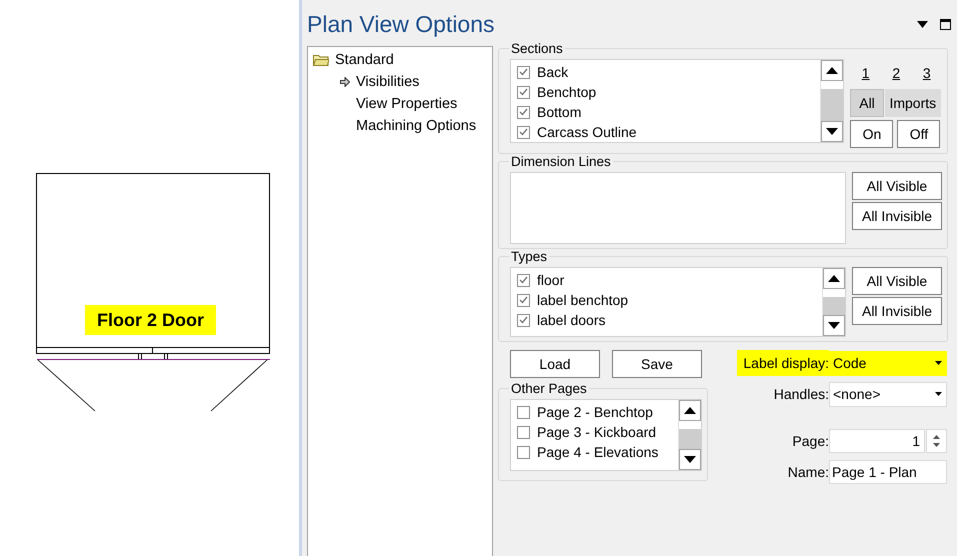 The width and height of the screenshot is (957, 556). I want to click on field-label: Page:, so click(810, 441).